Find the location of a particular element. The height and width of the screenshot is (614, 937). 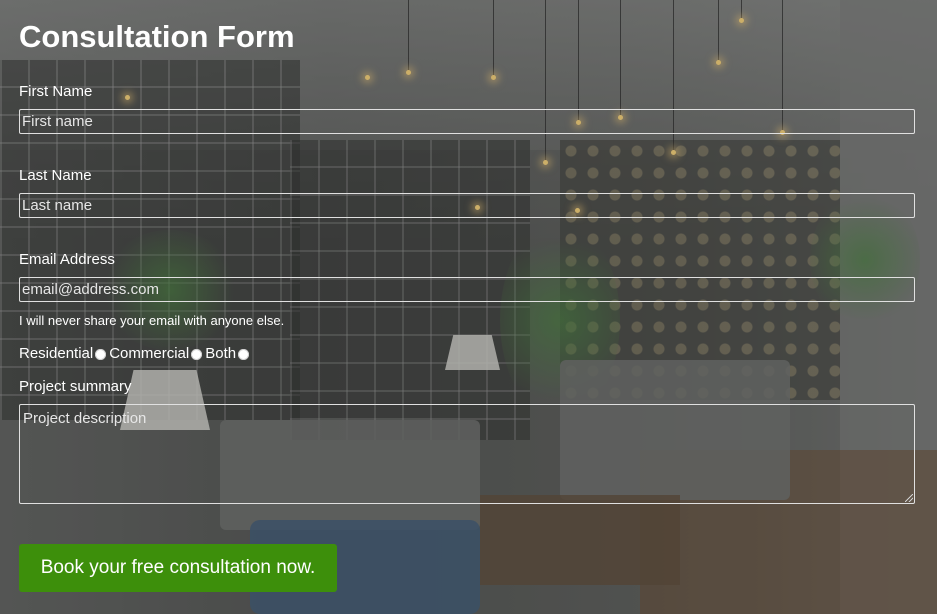

project-type-radio-group: Residential Commercial Both is located at coordinates (135, 354).